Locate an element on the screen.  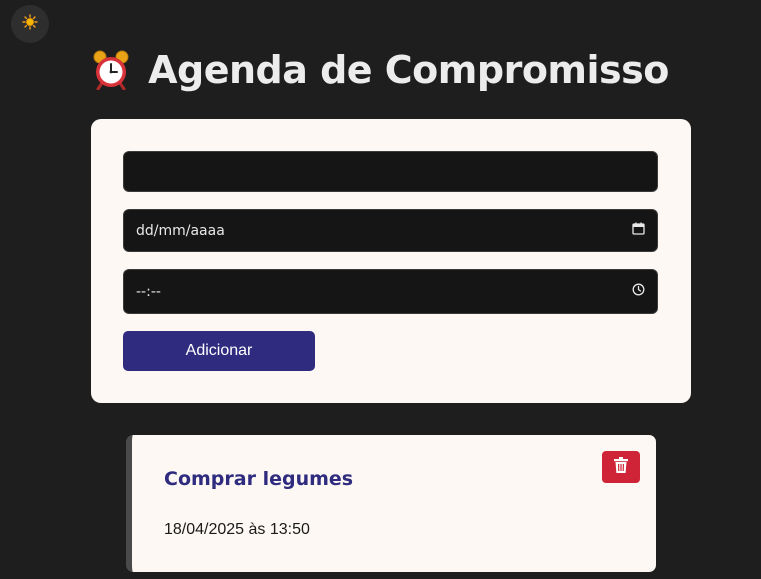
page-title: Agenda de Compromisso is located at coordinates (380, 70).